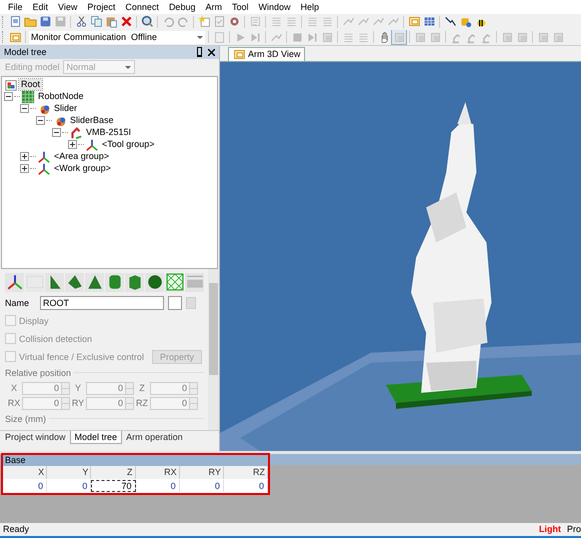 The height and width of the screenshot is (538, 581). What do you see at coordinates (16, 529) in the screenshot?
I see `status-message: Ready` at bounding box center [16, 529].